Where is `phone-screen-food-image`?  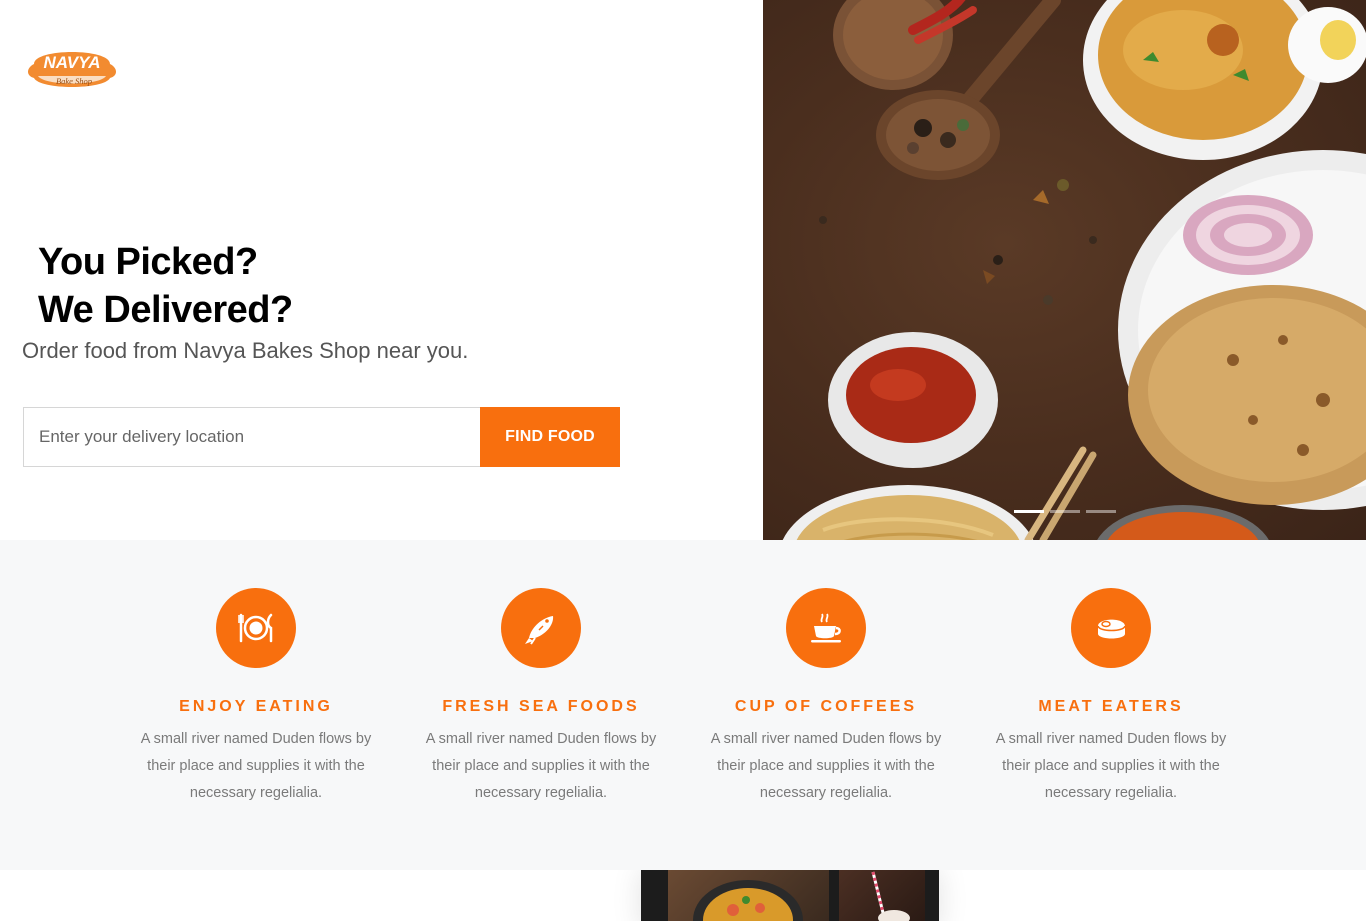
phone-screen-food-image is located at coordinates (748, 895).